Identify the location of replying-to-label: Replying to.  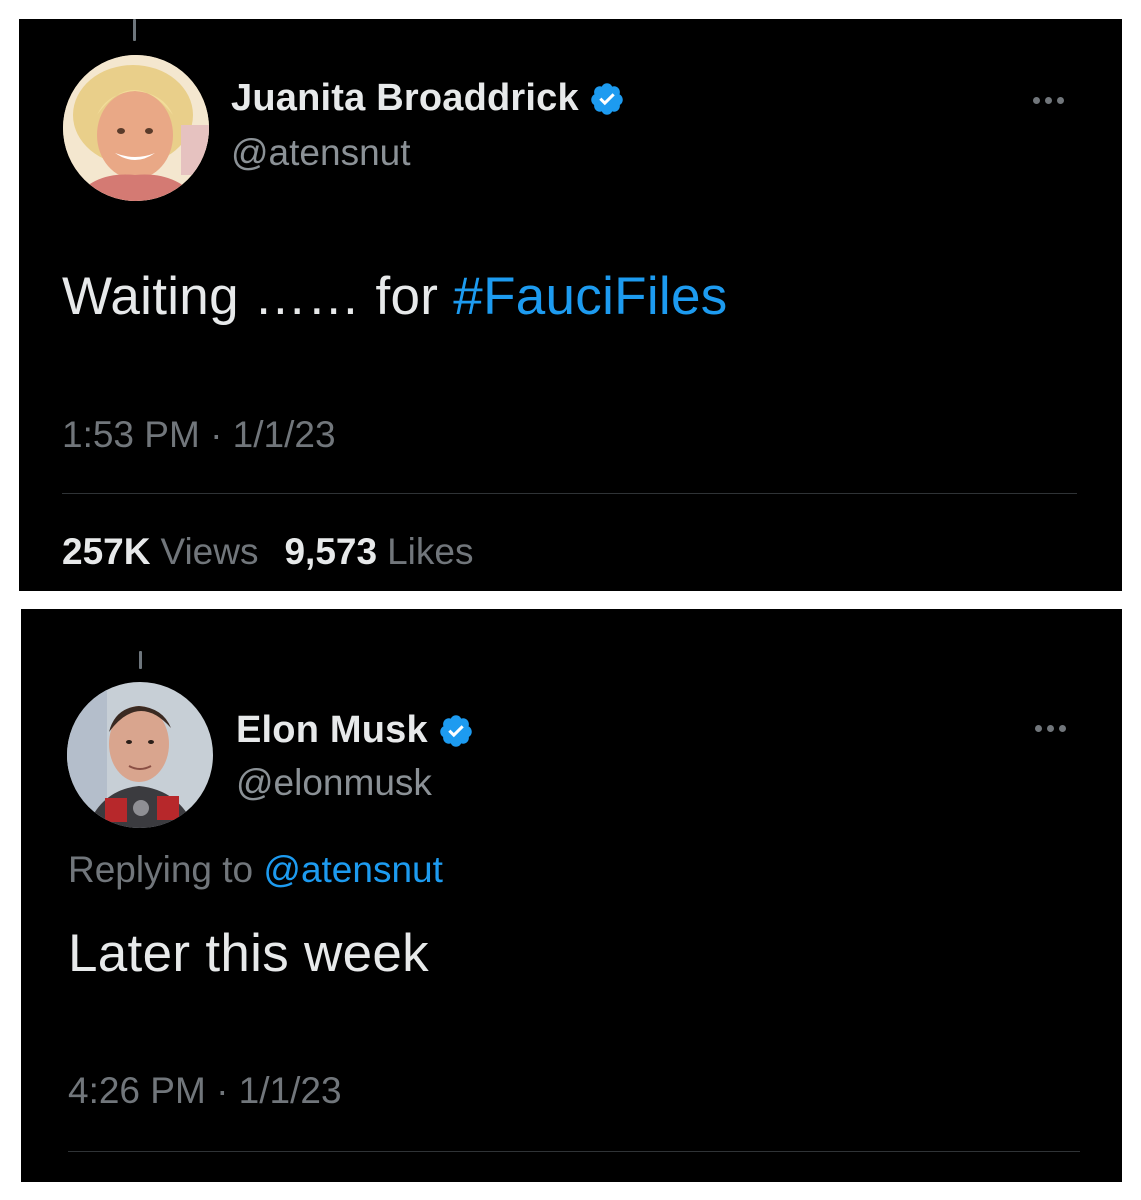
(161, 869).